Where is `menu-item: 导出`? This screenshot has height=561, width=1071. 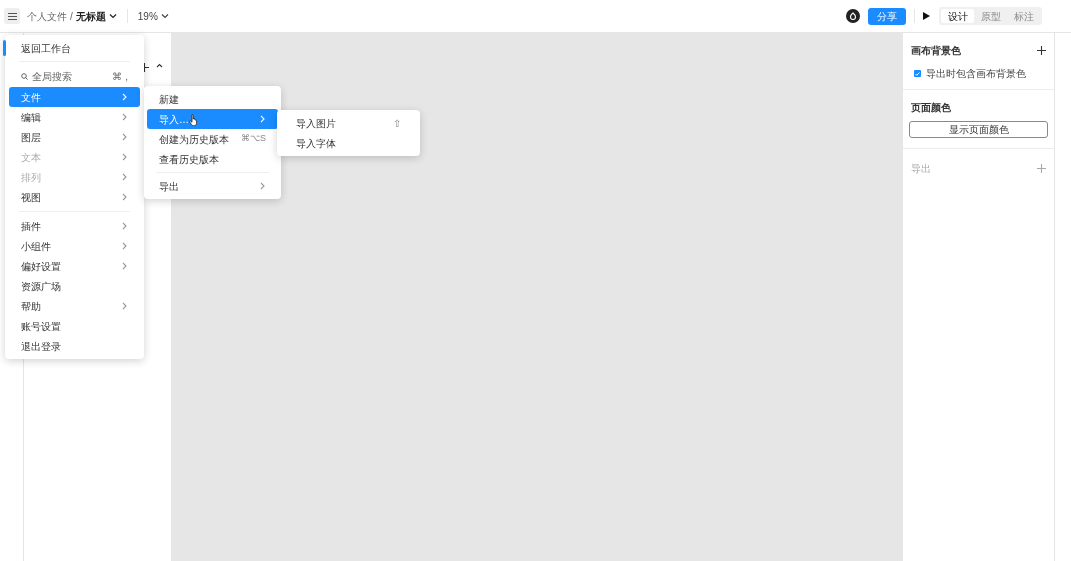 menu-item: 导出 is located at coordinates (212, 186).